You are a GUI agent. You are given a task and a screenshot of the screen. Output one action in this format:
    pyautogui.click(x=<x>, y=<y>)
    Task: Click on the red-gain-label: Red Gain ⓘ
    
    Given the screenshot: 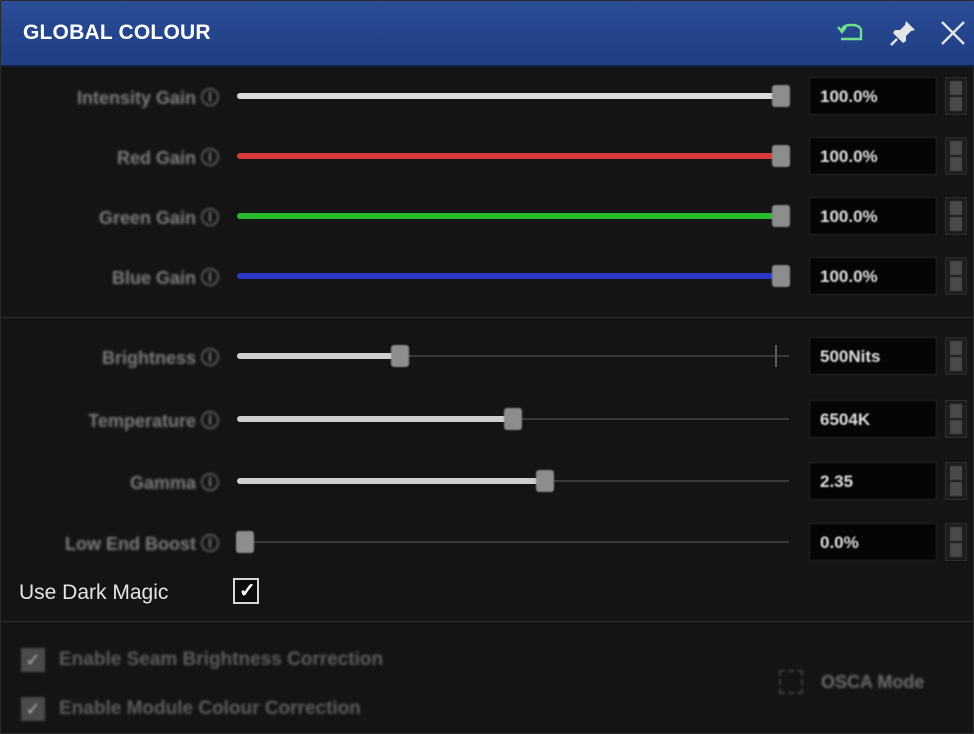 What is the action you would take?
    pyautogui.click(x=167, y=158)
    